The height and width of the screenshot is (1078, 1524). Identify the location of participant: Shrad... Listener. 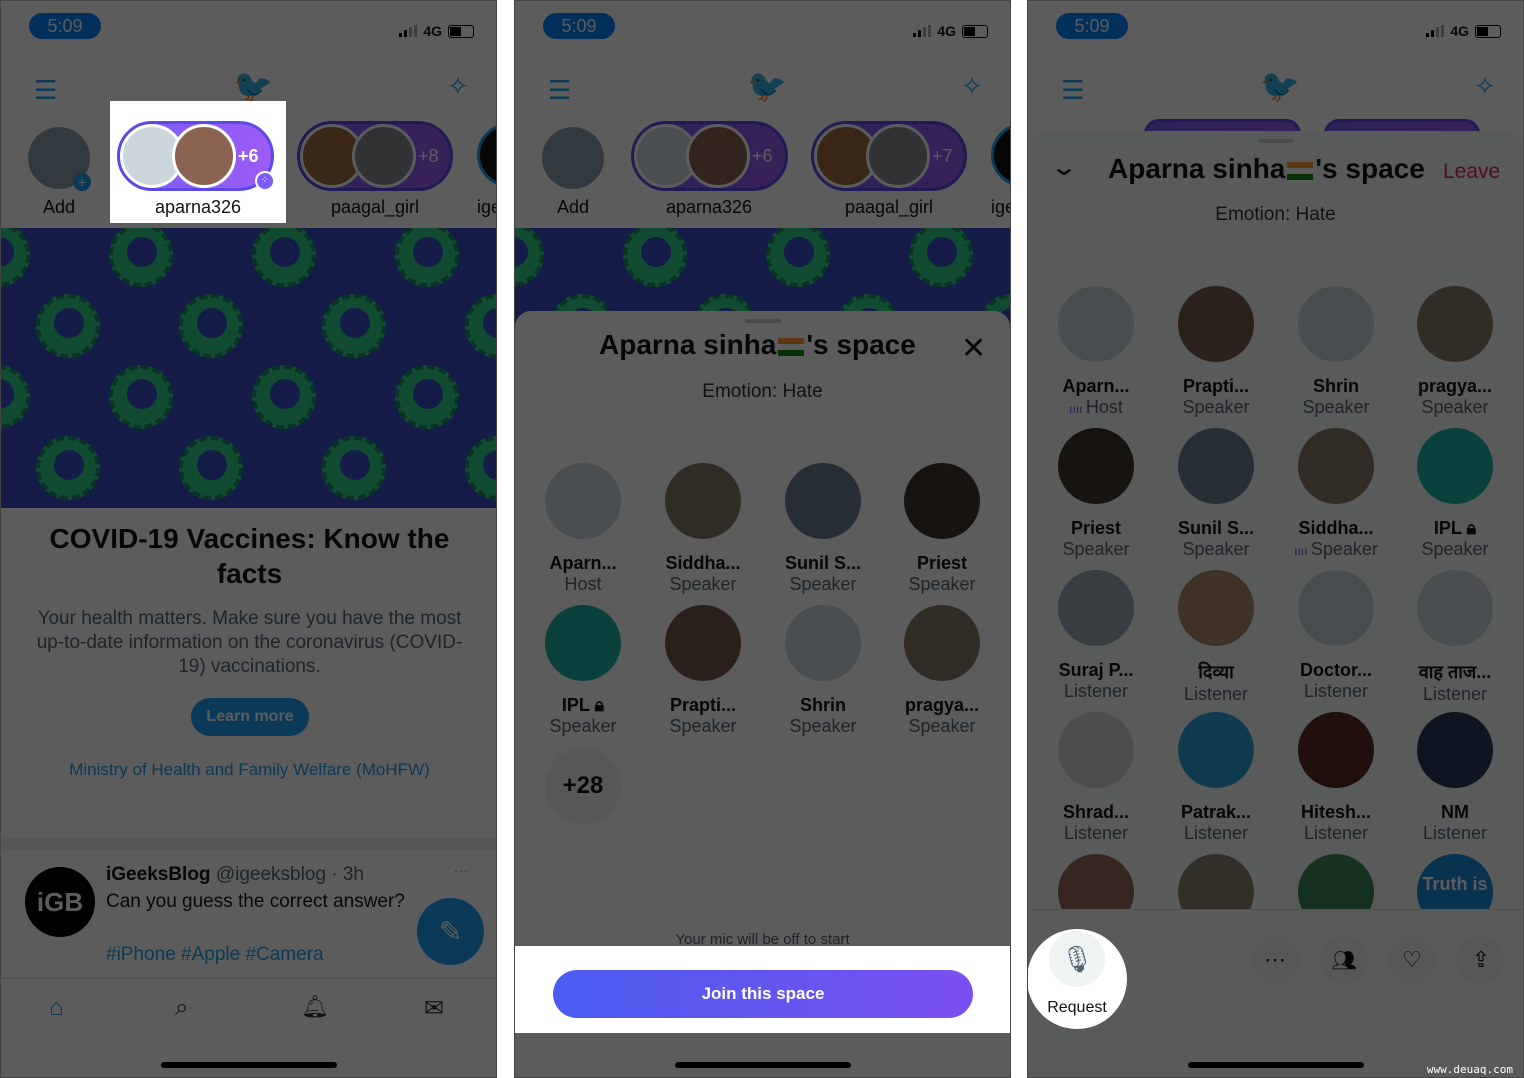
(1096, 778).